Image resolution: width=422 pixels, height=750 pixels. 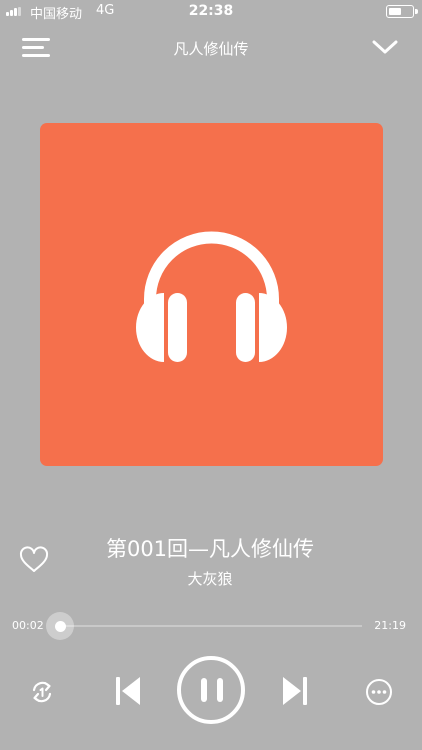 What do you see at coordinates (60, 626) in the screenshot?
I see `progress-knob` at bounding box center [60, 626].